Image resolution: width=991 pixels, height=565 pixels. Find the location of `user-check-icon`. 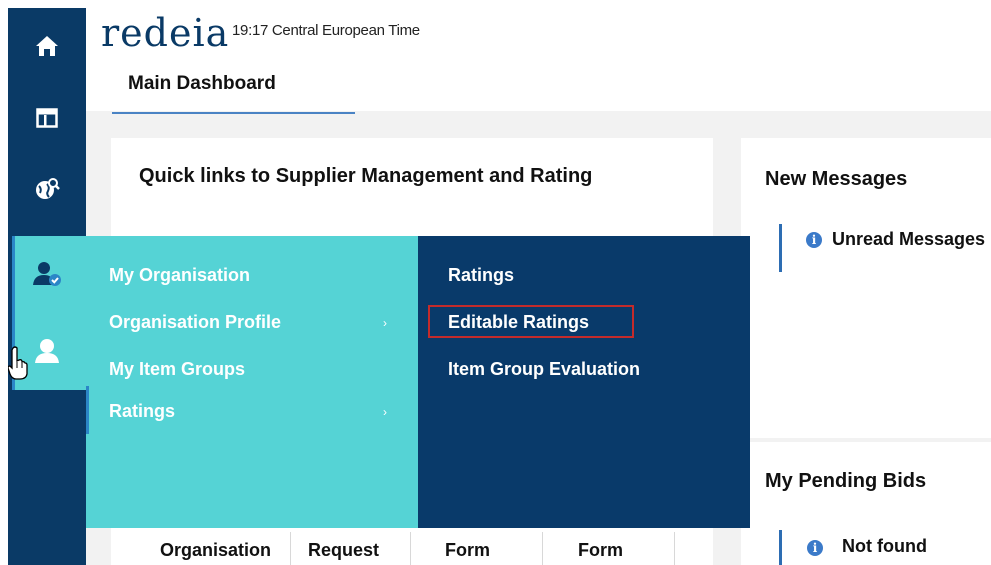

user-check-icon is located at coordinates (47, 274).